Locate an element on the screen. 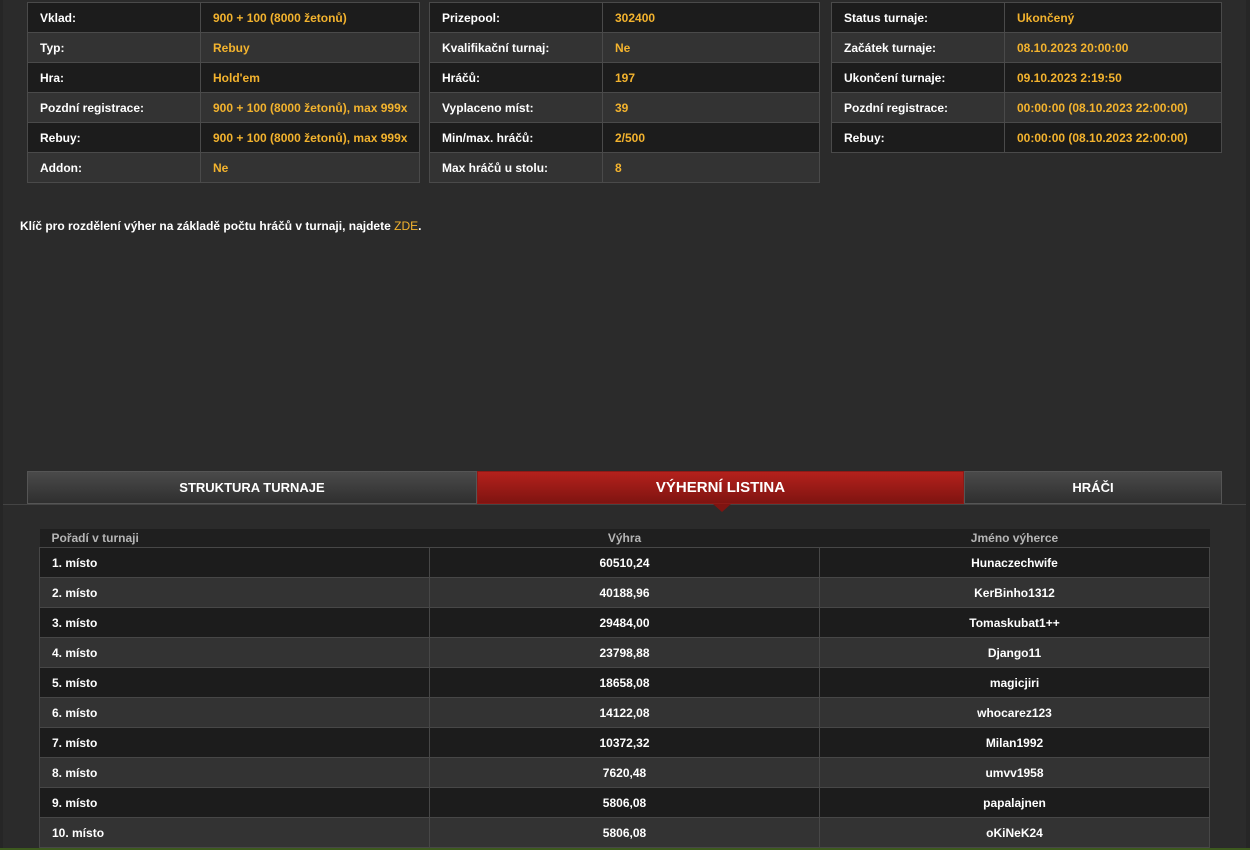 This screenshot has width=1250, height=850. info-value: 39 is located at coordinates (711, 107).